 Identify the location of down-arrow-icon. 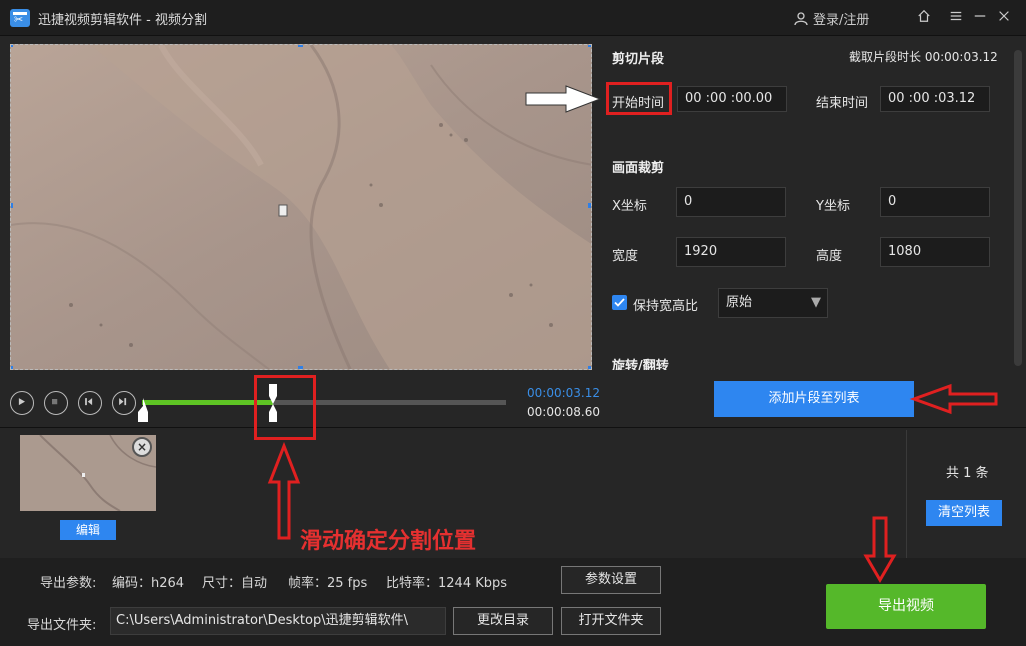
(880, 549).